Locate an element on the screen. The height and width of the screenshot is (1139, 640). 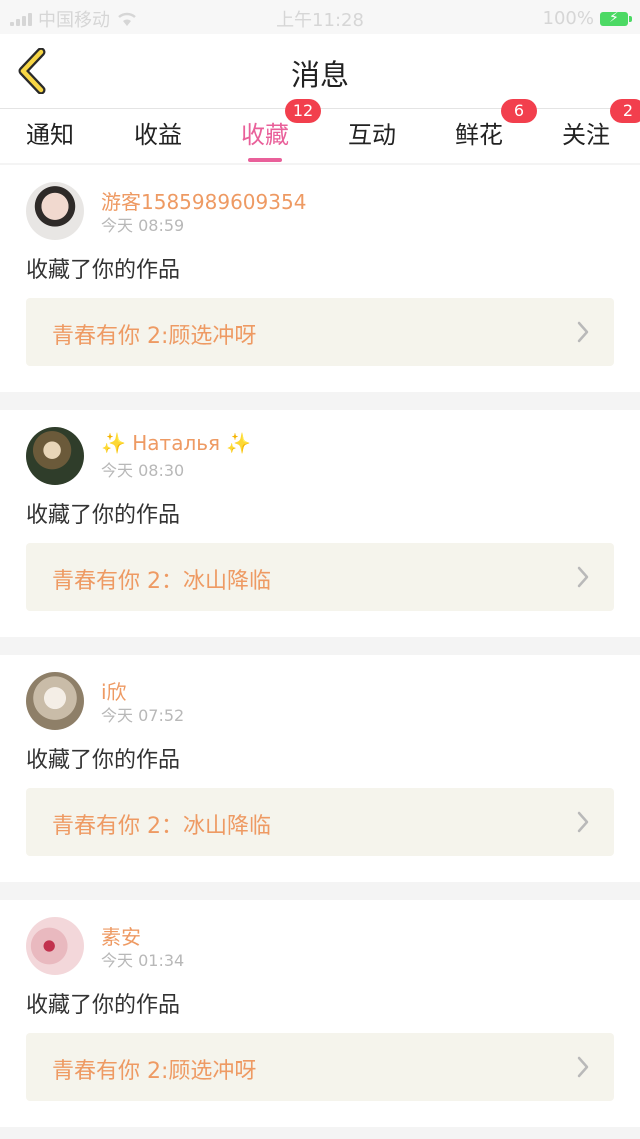
battery-icon: ⚡ is located at coordinates (616, 18).